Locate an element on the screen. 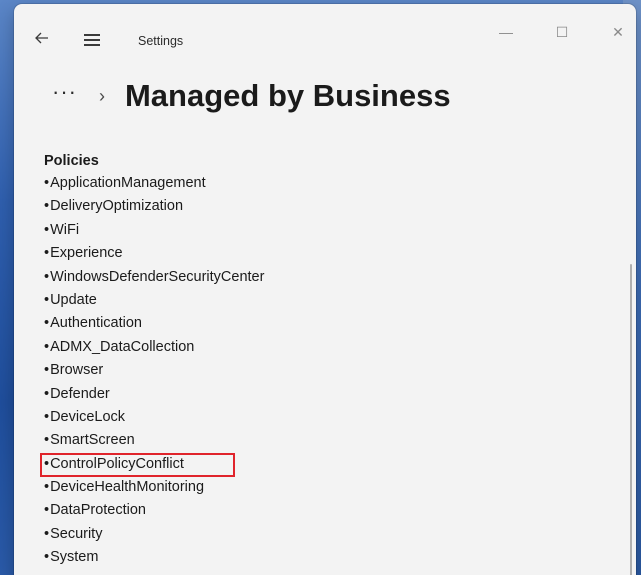  list-item: •WiFi is located at coordinates (329, 230).